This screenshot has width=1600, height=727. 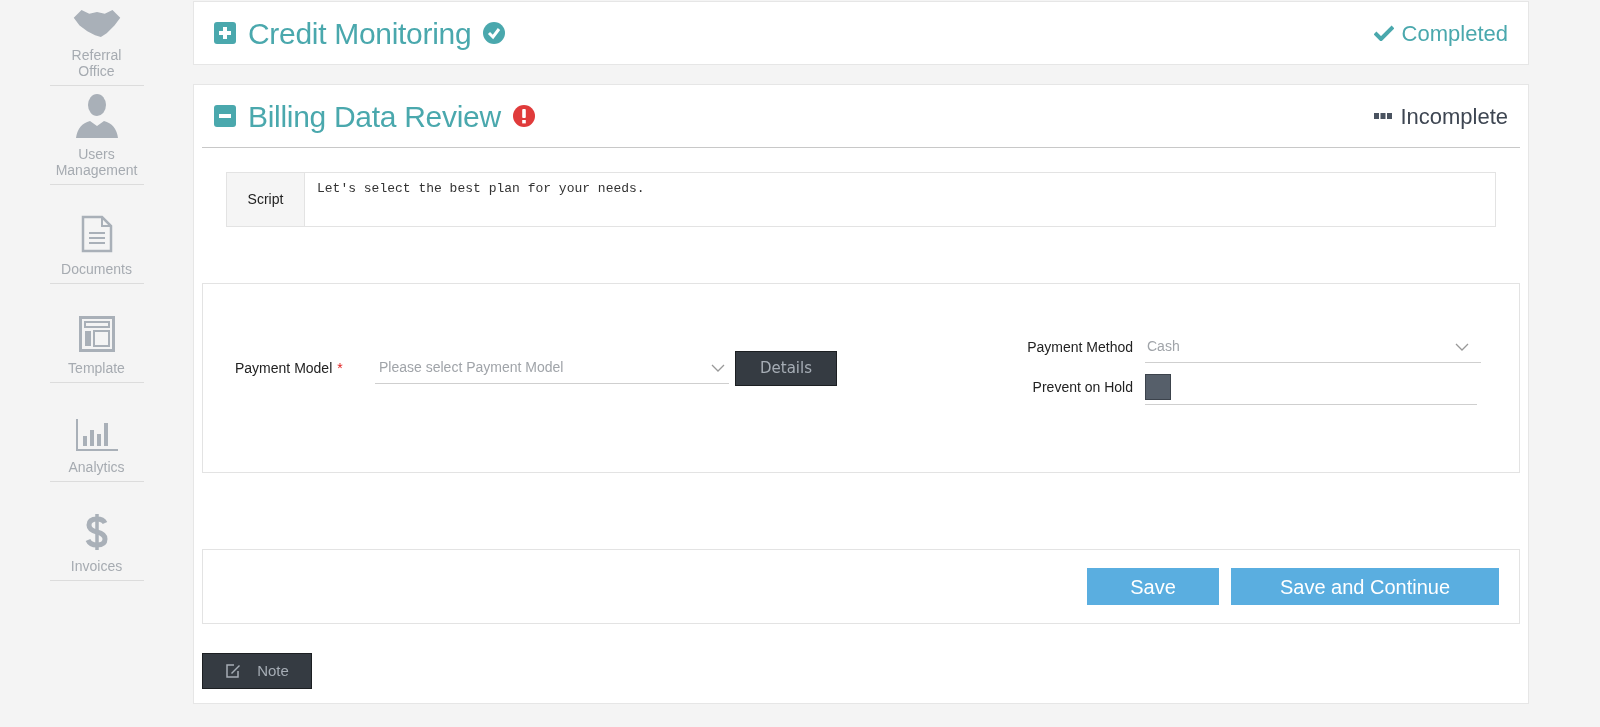 What do you see at coordinates (233, 671) in the screenshot?
I see `edit-icon` at bounding box center [233, 671].